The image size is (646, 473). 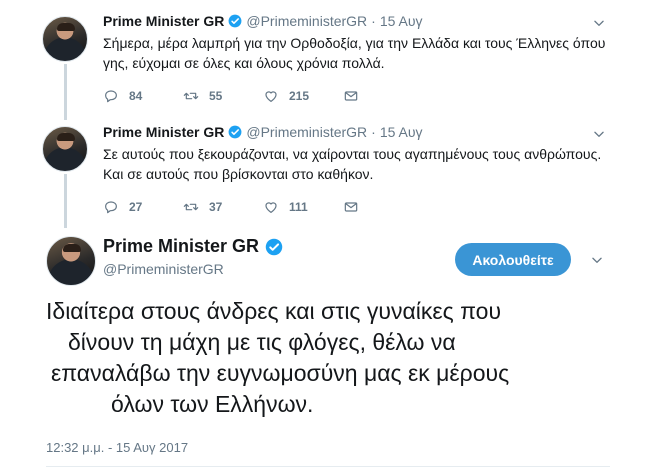 I want to click on tweet-timestamp: 12:32 μ.μ. - 15 Αυγ 2017, so click(x=117, y=447).